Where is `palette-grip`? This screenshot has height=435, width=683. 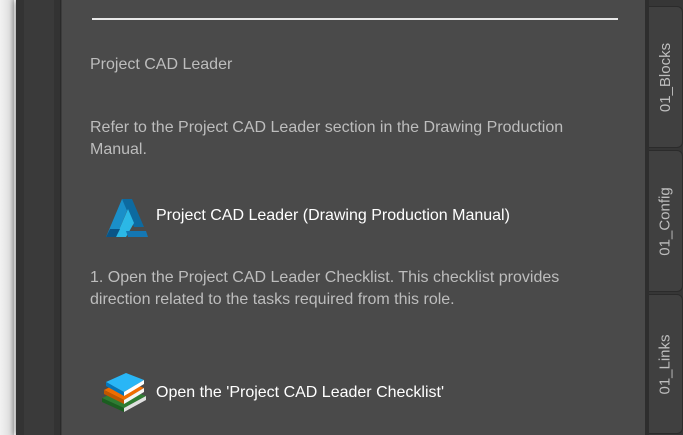
palette-grip is located at coordinates (39, 217).